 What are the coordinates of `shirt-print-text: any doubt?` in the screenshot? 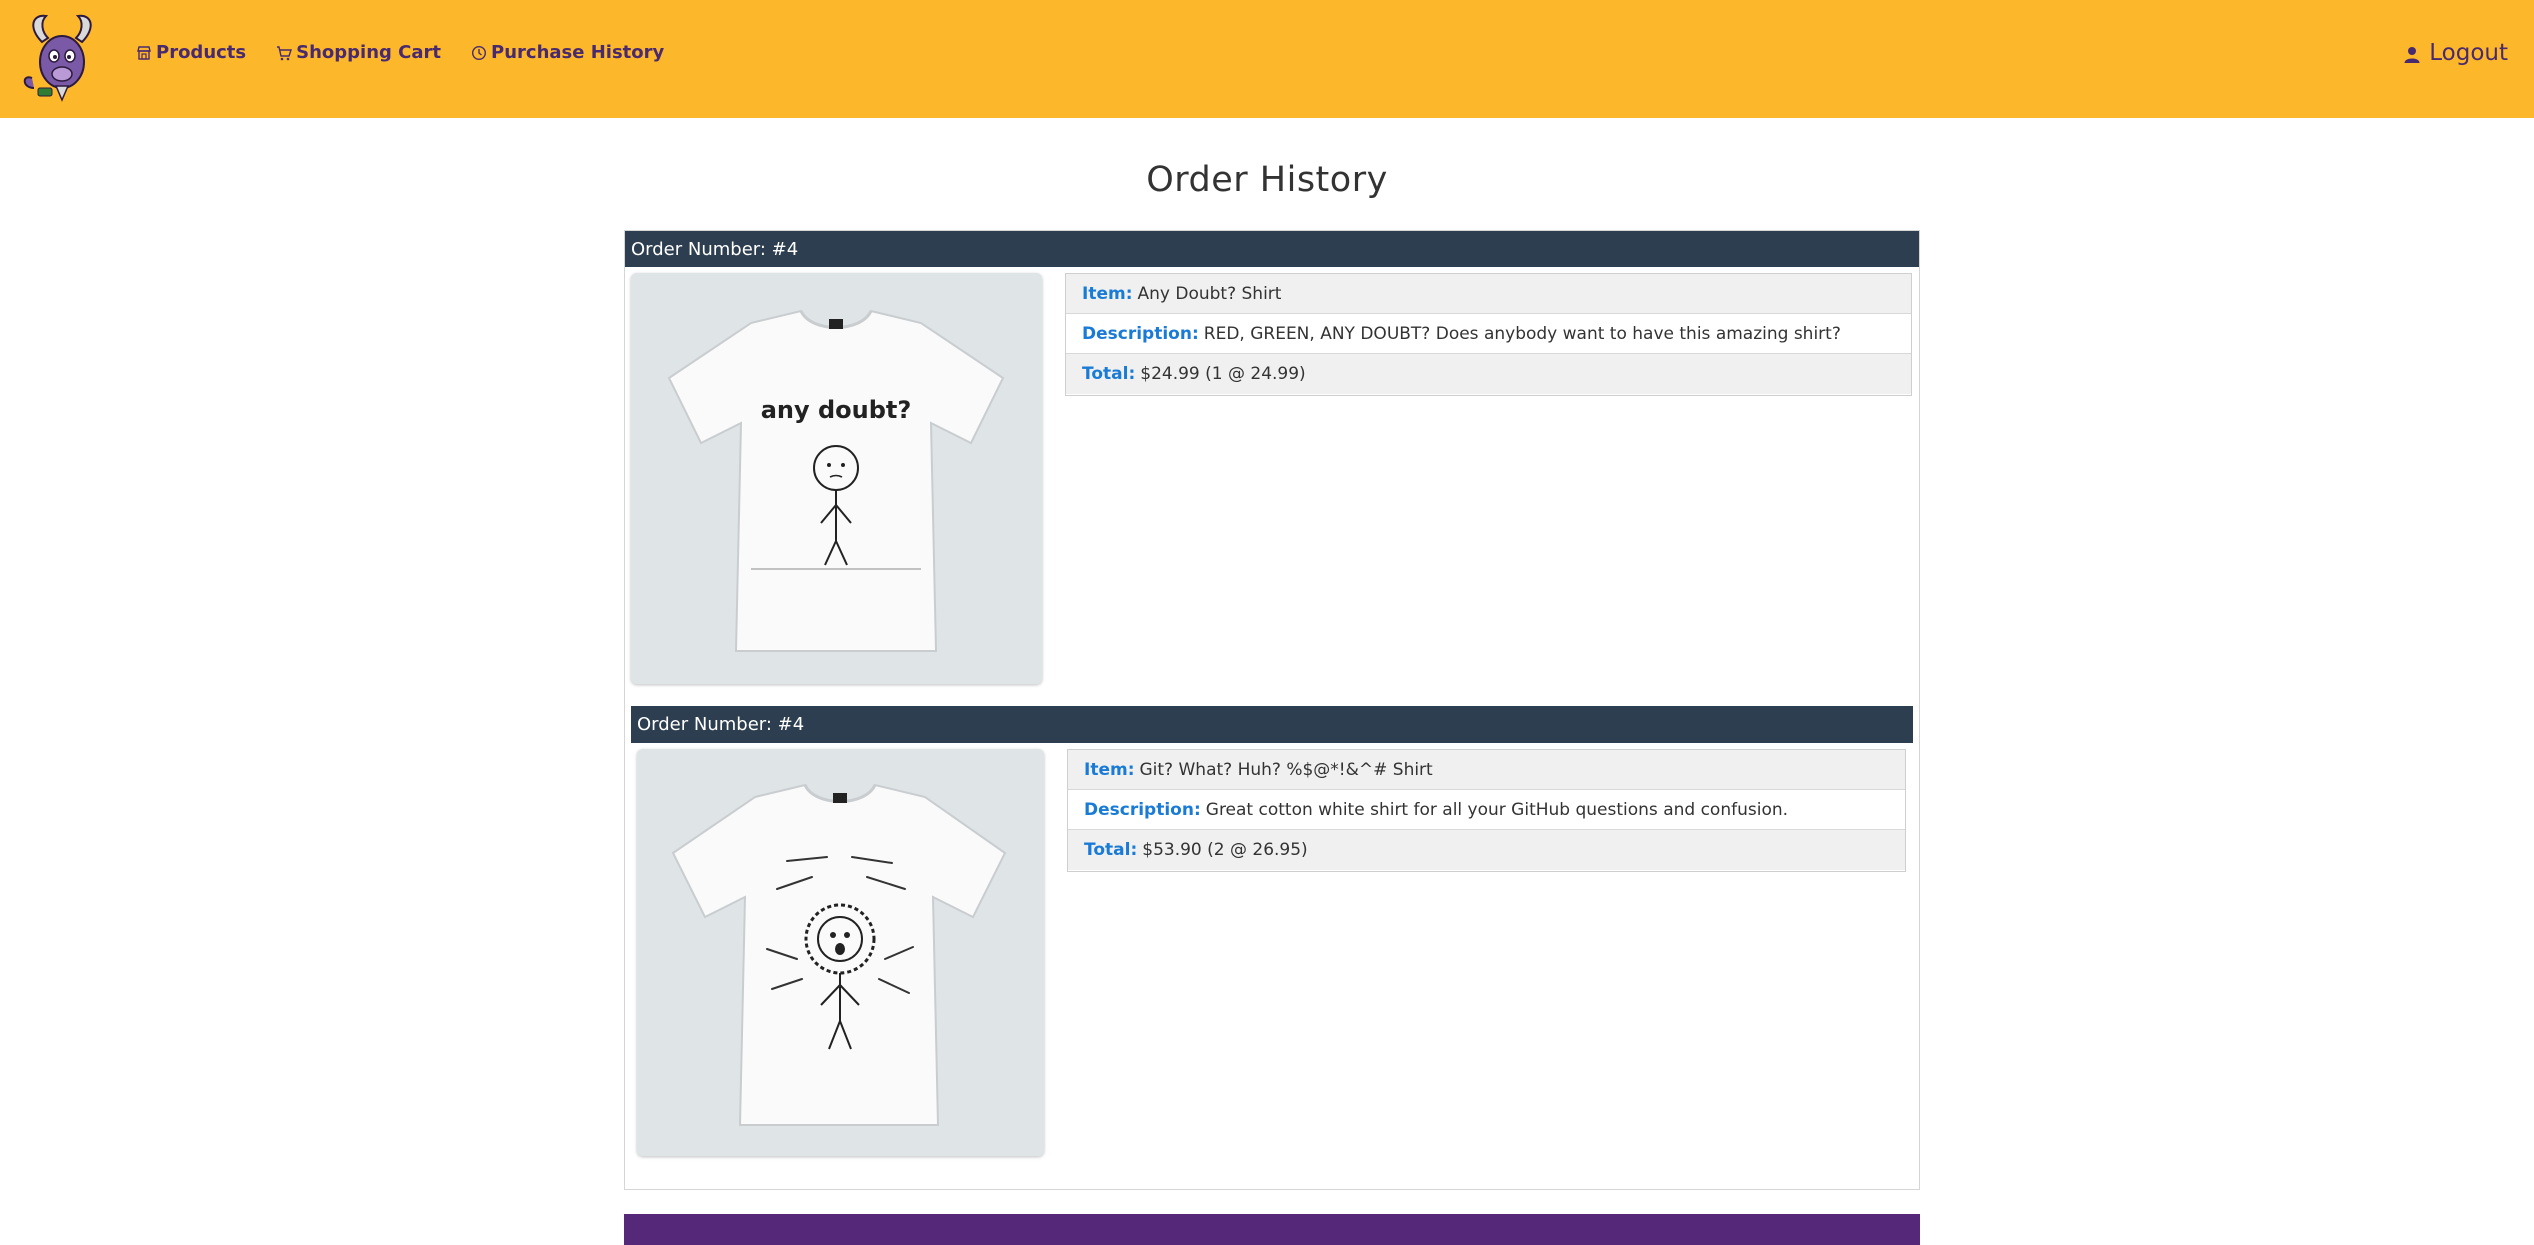 It's located at (836, 410).